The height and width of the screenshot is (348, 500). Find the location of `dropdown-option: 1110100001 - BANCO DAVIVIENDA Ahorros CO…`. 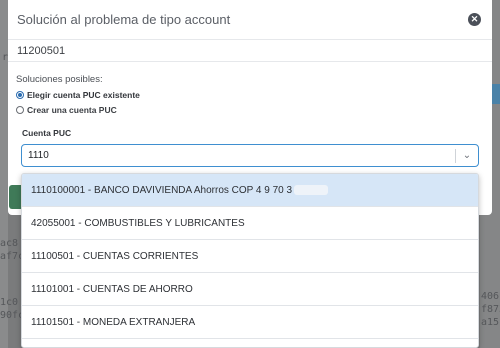

dropdown-option: 1110100001 - BANCO DAVIVIENDA Ahorros CO… is located at coordinates (250, 190).